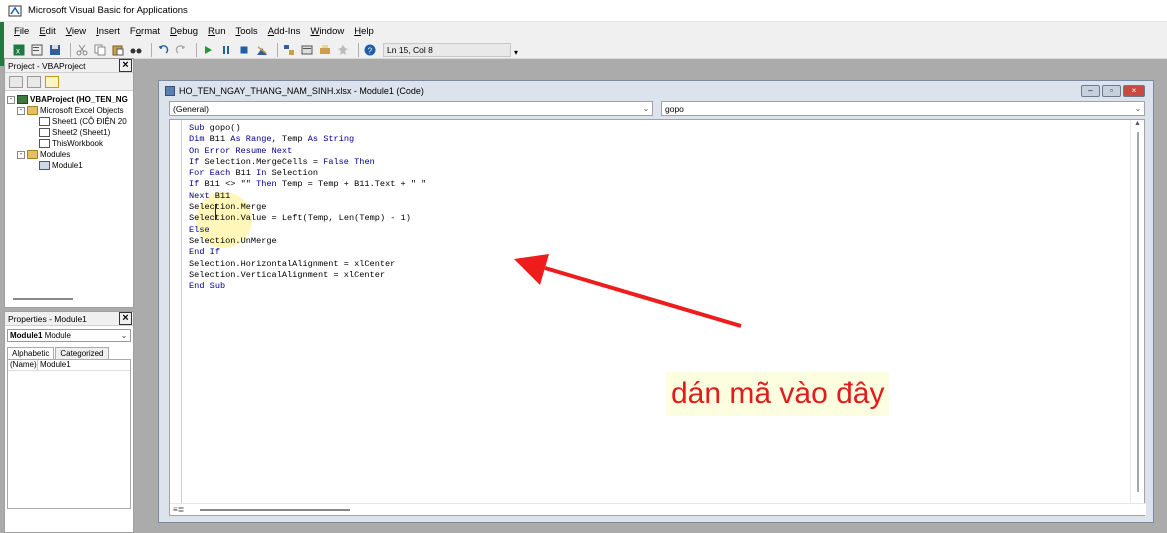 The width and height of the screenshot is (1167, 533). I want to click on tree-node-sheet2: Sheet2 (Sheet1), so click(69, 132).